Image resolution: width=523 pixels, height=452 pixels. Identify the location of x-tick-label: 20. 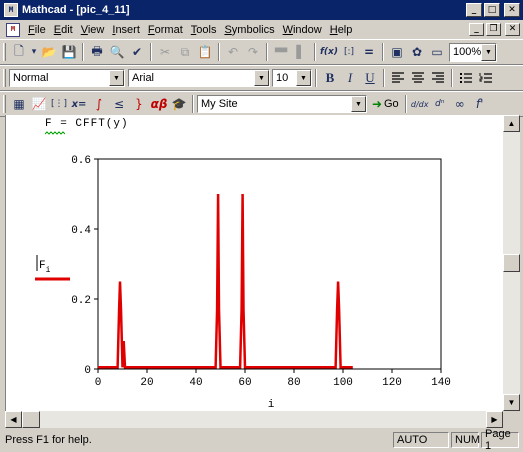
(146, 383).